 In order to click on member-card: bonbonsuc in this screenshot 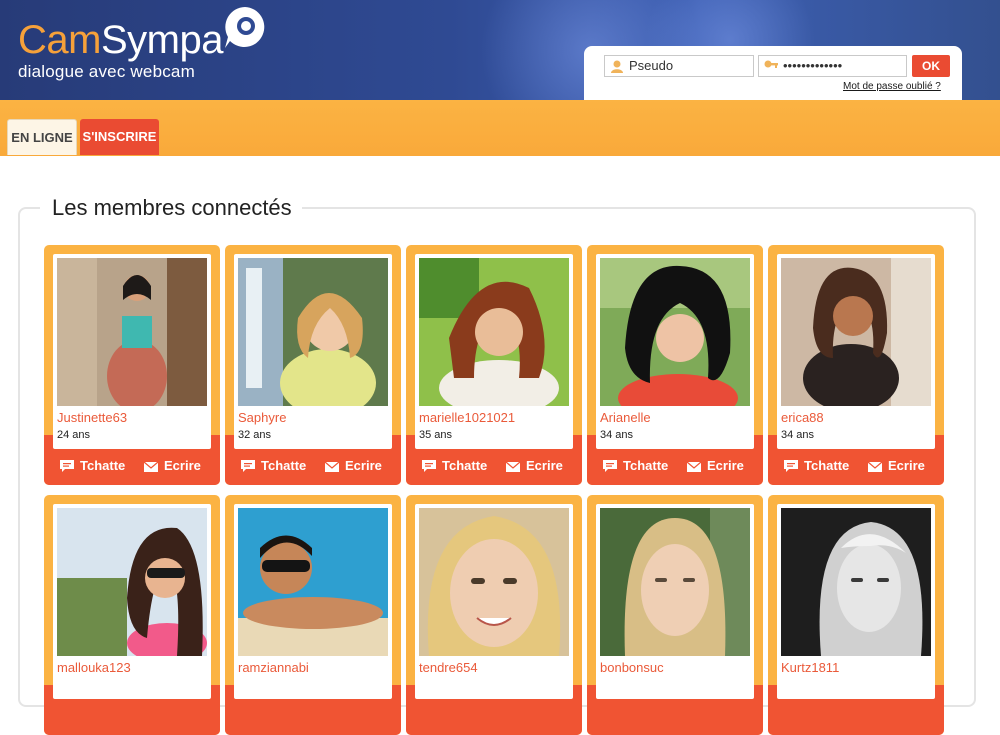, I will do `click(675, 615)`.